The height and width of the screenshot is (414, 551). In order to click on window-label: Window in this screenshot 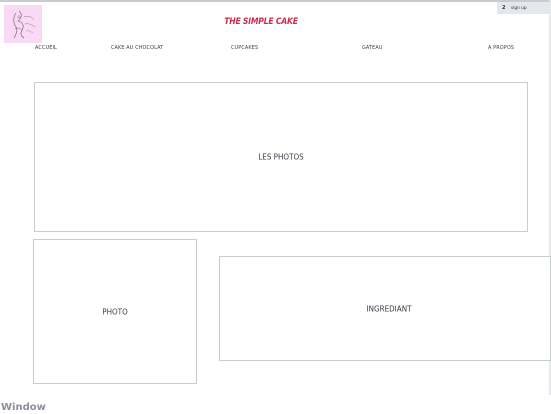, I will do `click(23, 407)`.